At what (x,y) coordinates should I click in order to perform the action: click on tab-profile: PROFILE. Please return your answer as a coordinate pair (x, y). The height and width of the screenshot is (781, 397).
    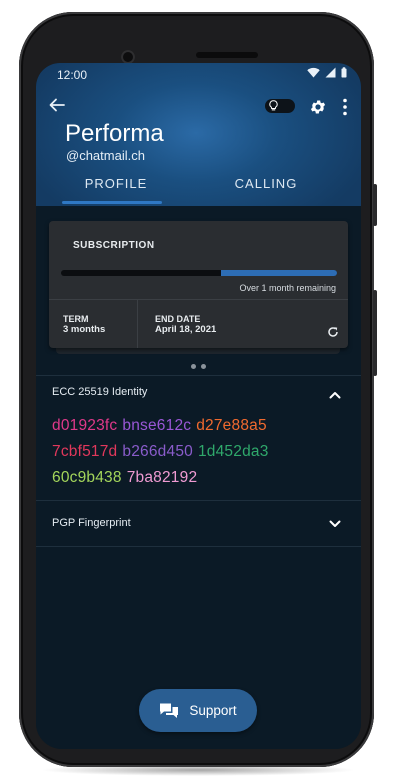
    Looking at the image, I should click on (116, 183).